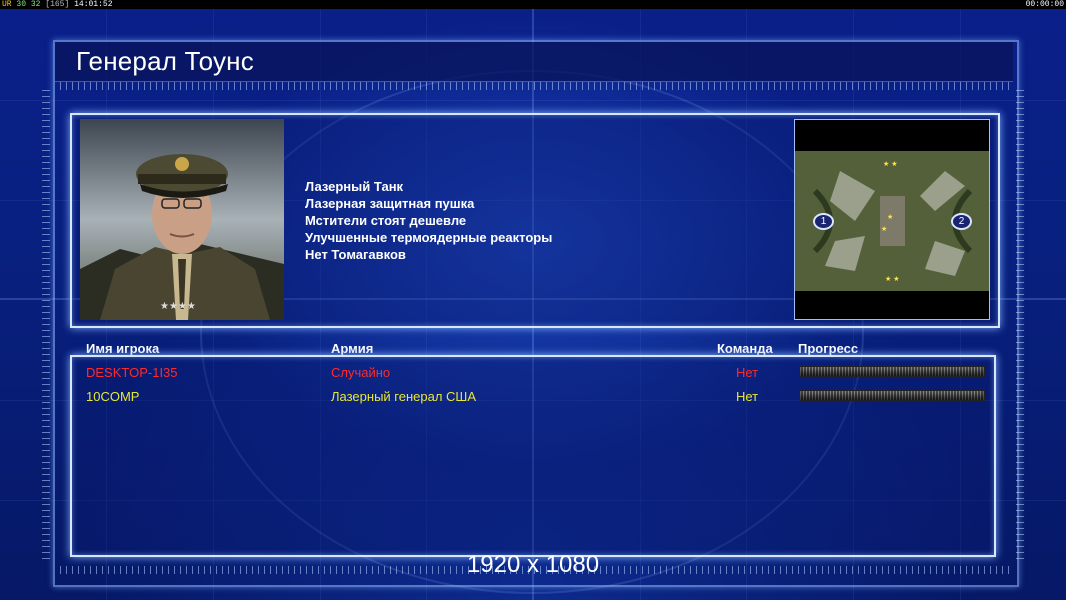  I want to click on feature-item: Мстители стоят дешевле, so click(386, 220).